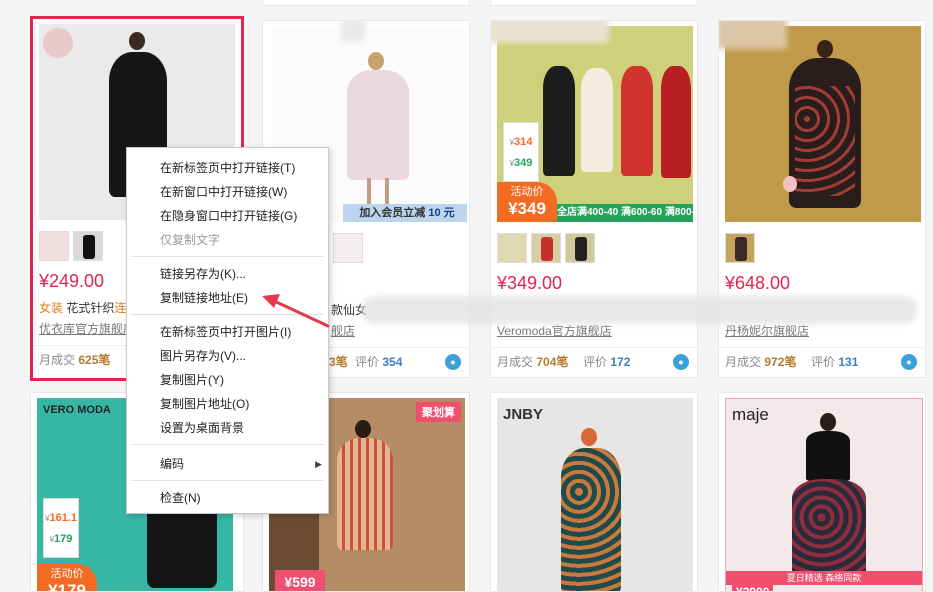 Image resolution: width=933 pixels, height=592 pixels. Describe the element at coordinates (824, 578) in the screenshot. I see `promo-strip: 夏日精选 森络同款` at that location.